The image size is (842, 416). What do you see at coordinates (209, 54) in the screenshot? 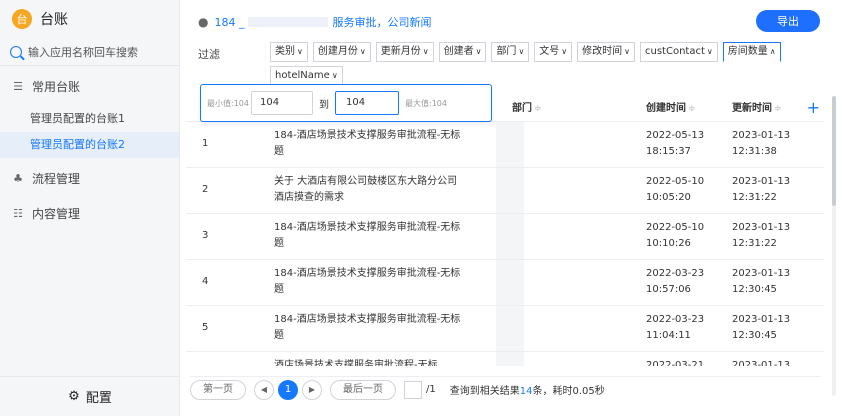
I see `filter-label: 过滤` at bounding box center [209, 54].